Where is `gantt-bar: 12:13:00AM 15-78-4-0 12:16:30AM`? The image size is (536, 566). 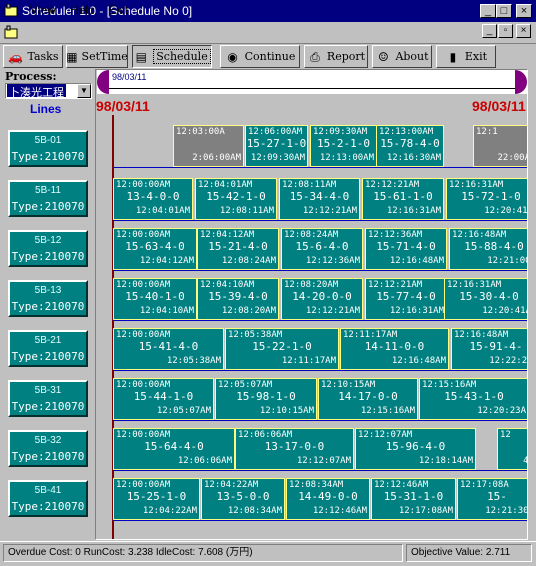
gantt-bar: 12:13:00AM 15-78-4-0 12:16:30AM is located at coordinates (410, 146).